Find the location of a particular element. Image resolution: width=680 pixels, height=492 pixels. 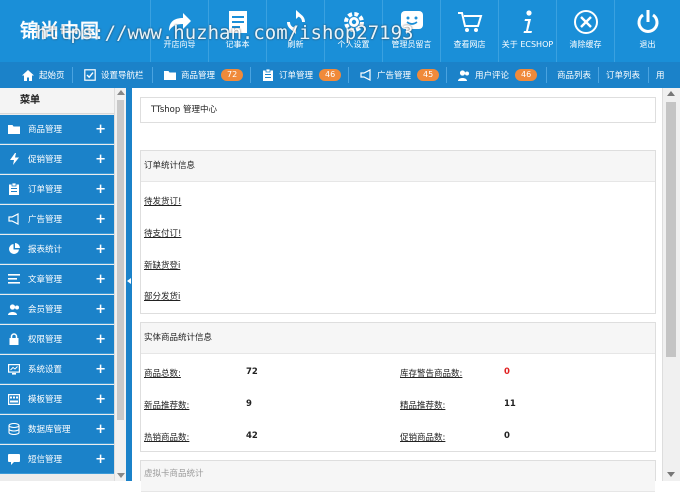

stat-label: 精品推荐数: is located at coordinates (422, 405).